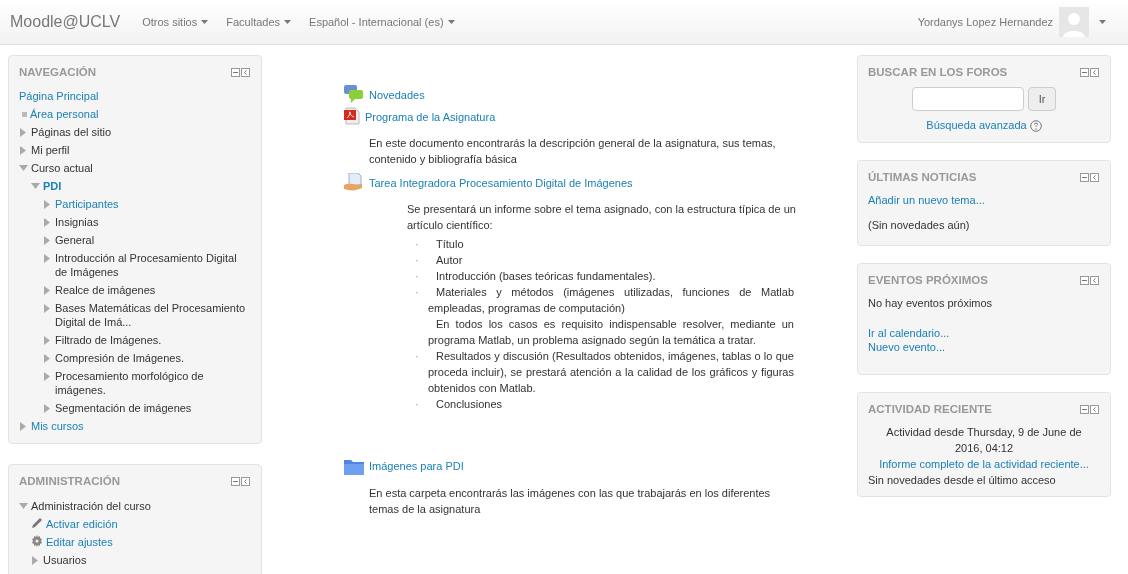 This screenshot has width=1128, height=574. What do you see at coordinates (919, 225) in the screenshot?
I see `empty-news-text: (Sin novedades aún)` at bounding box center [919, 225].